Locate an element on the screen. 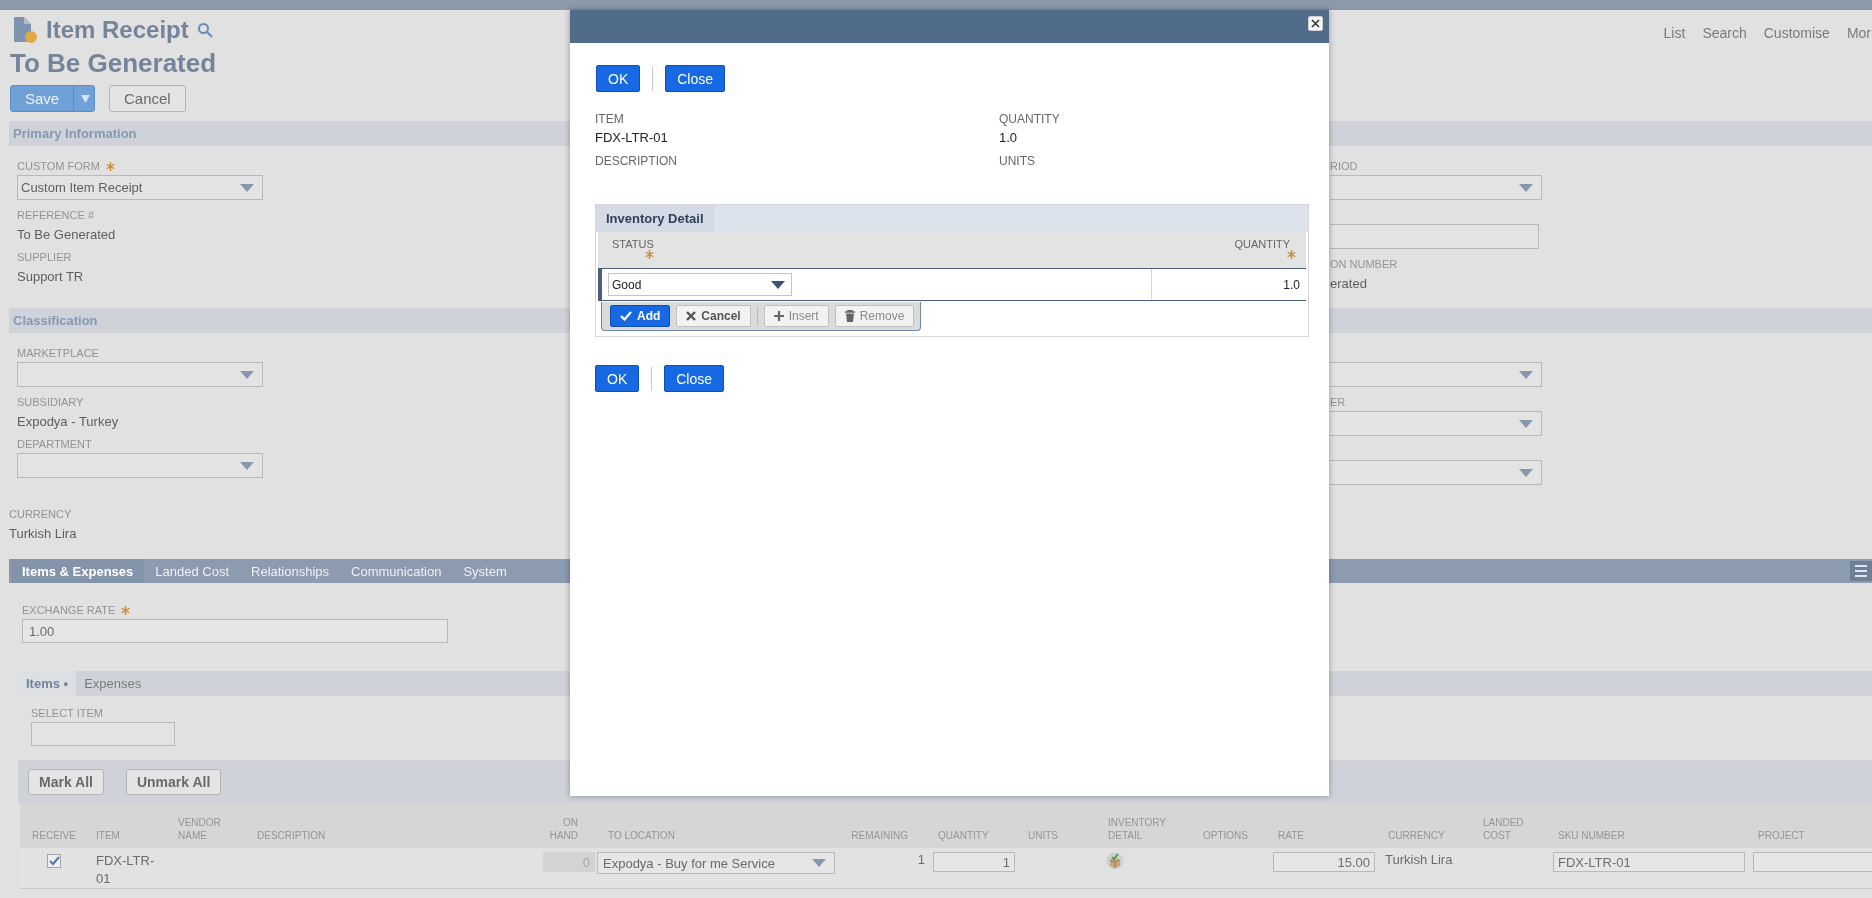  row-insert-button: Insert is located at coordinates (796, 316).